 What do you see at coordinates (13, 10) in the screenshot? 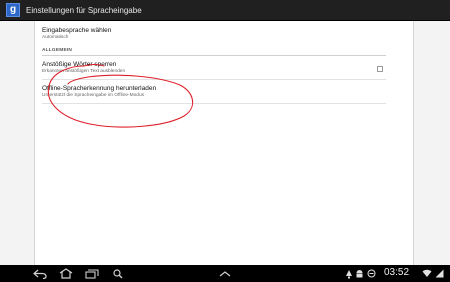
I see `google-search-app-icon: g` at bounding box center [13, 10].